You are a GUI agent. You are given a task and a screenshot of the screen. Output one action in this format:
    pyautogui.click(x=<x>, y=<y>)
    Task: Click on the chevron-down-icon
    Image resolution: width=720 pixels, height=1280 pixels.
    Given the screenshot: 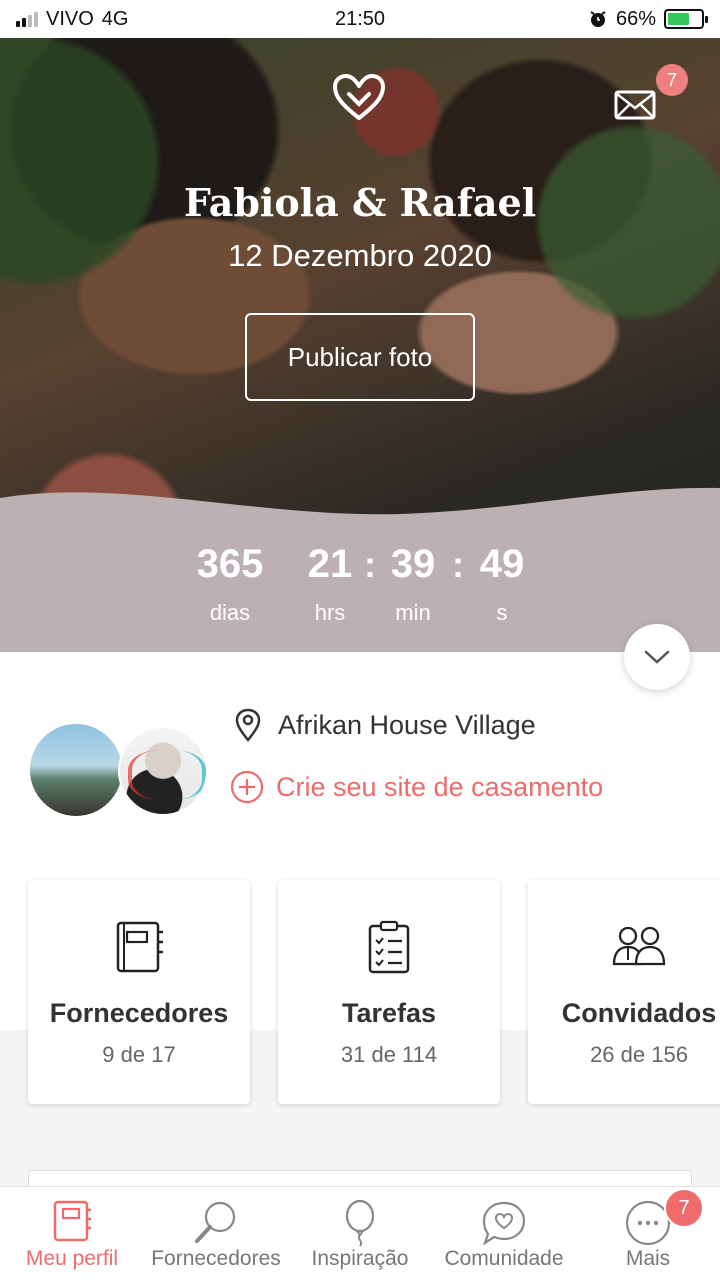 What is the action you would take?
    pyautogui.click(x=657, y=657)
    